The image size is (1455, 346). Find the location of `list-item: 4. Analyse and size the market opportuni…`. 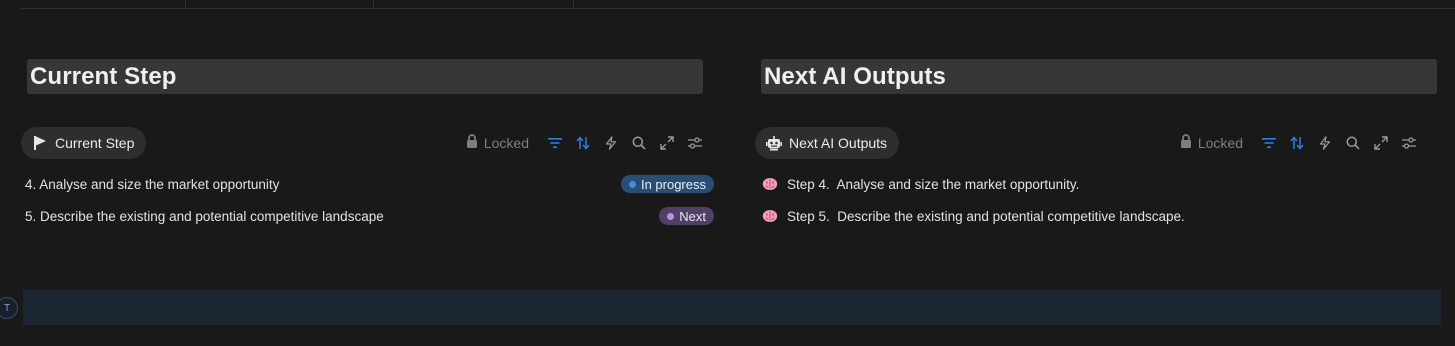

list-item: 4. Analyse and size the market opportuni… is located at coordinates (152, 184).